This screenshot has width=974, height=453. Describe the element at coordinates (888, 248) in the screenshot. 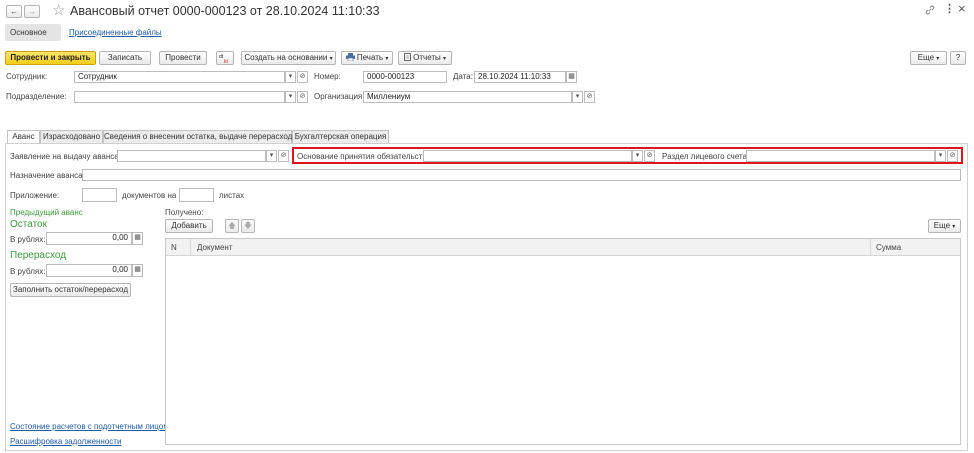

I see `column-header-sum: Сумма` at that location.